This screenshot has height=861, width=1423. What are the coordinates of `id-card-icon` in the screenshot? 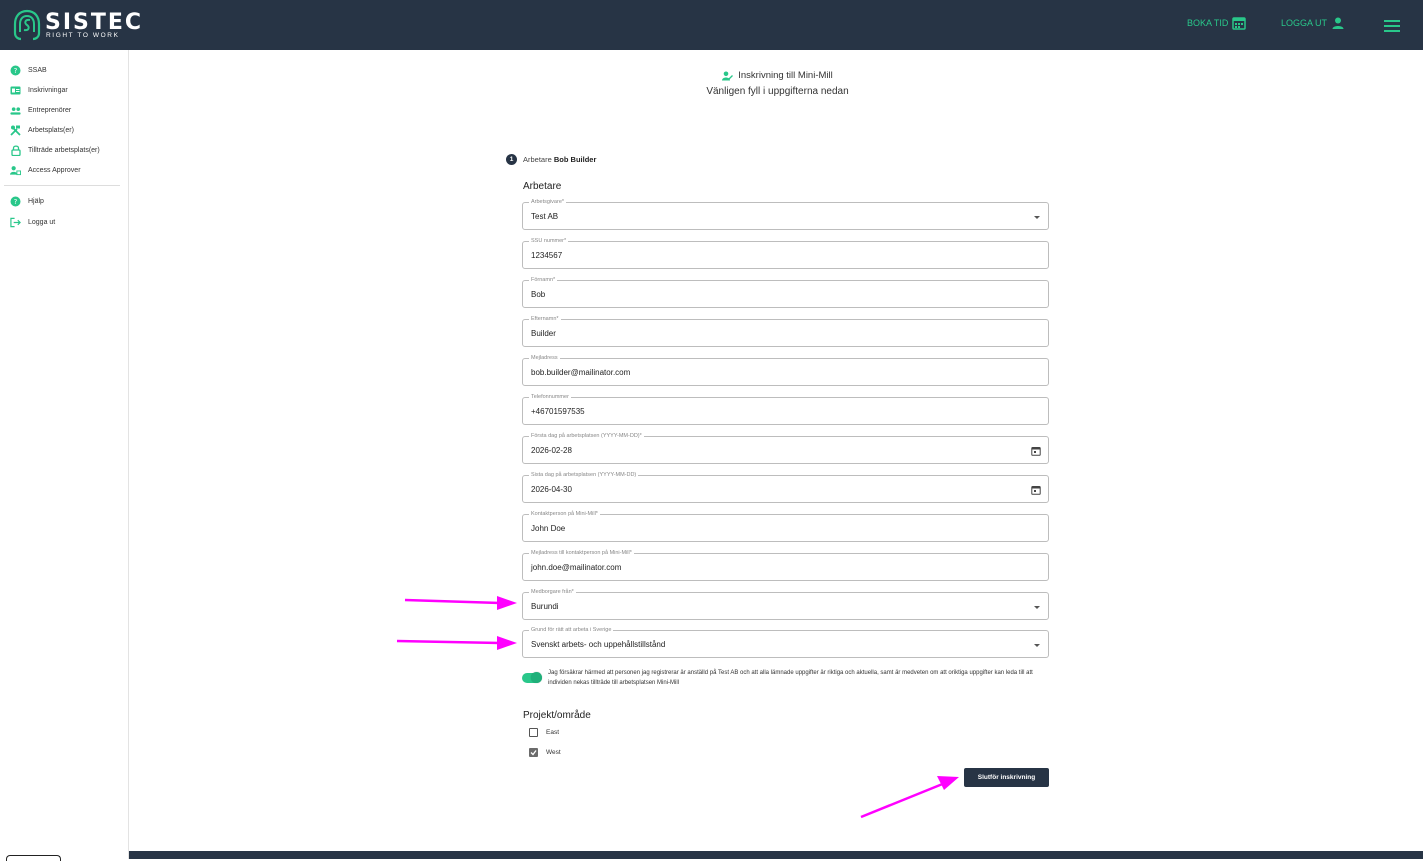 It's located at (15, 90).